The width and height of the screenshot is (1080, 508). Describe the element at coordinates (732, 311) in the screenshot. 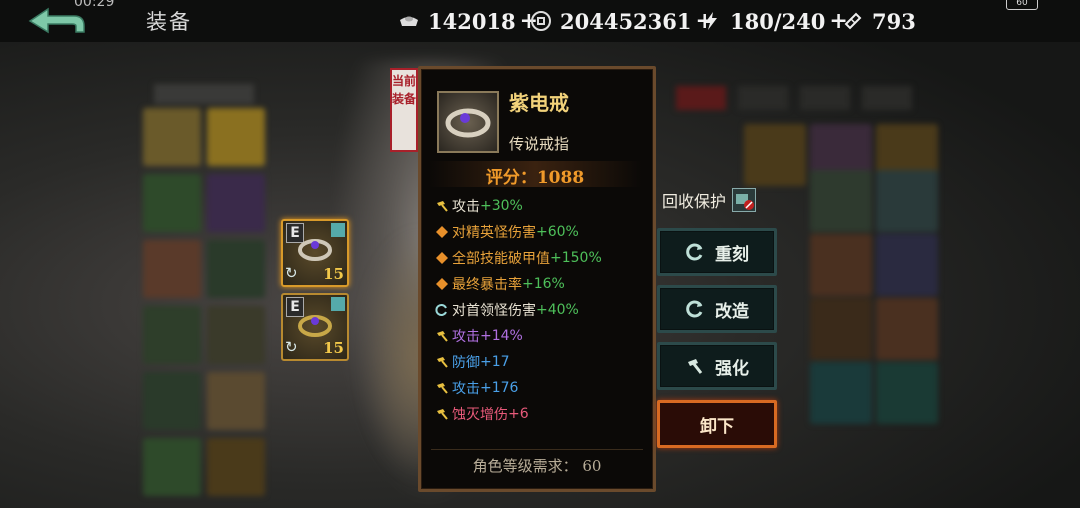

I see `modify-label: 改造` at that location.